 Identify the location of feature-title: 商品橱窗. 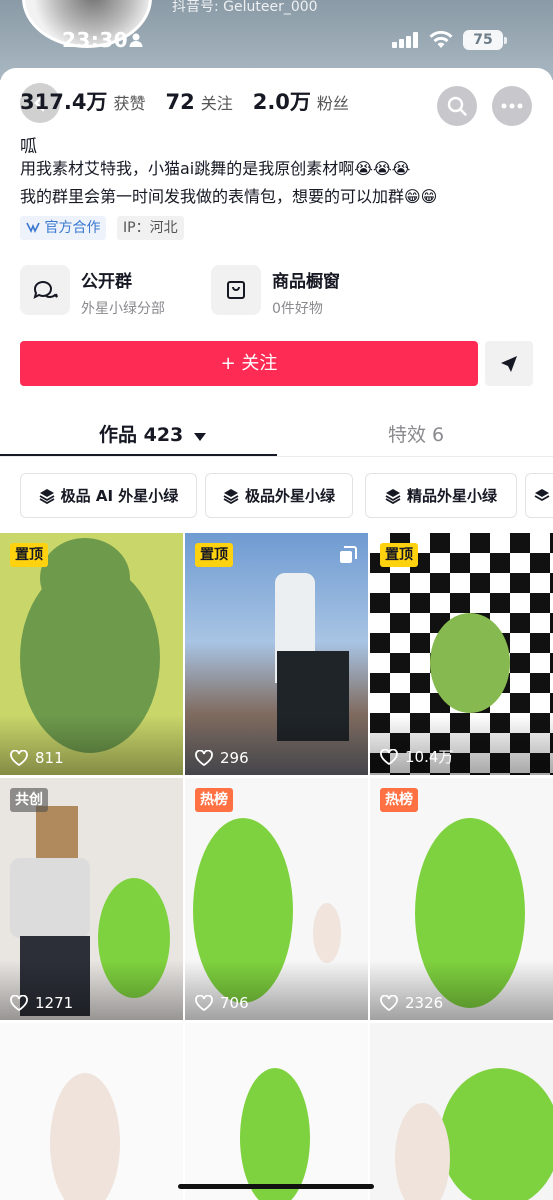
(306, 282).